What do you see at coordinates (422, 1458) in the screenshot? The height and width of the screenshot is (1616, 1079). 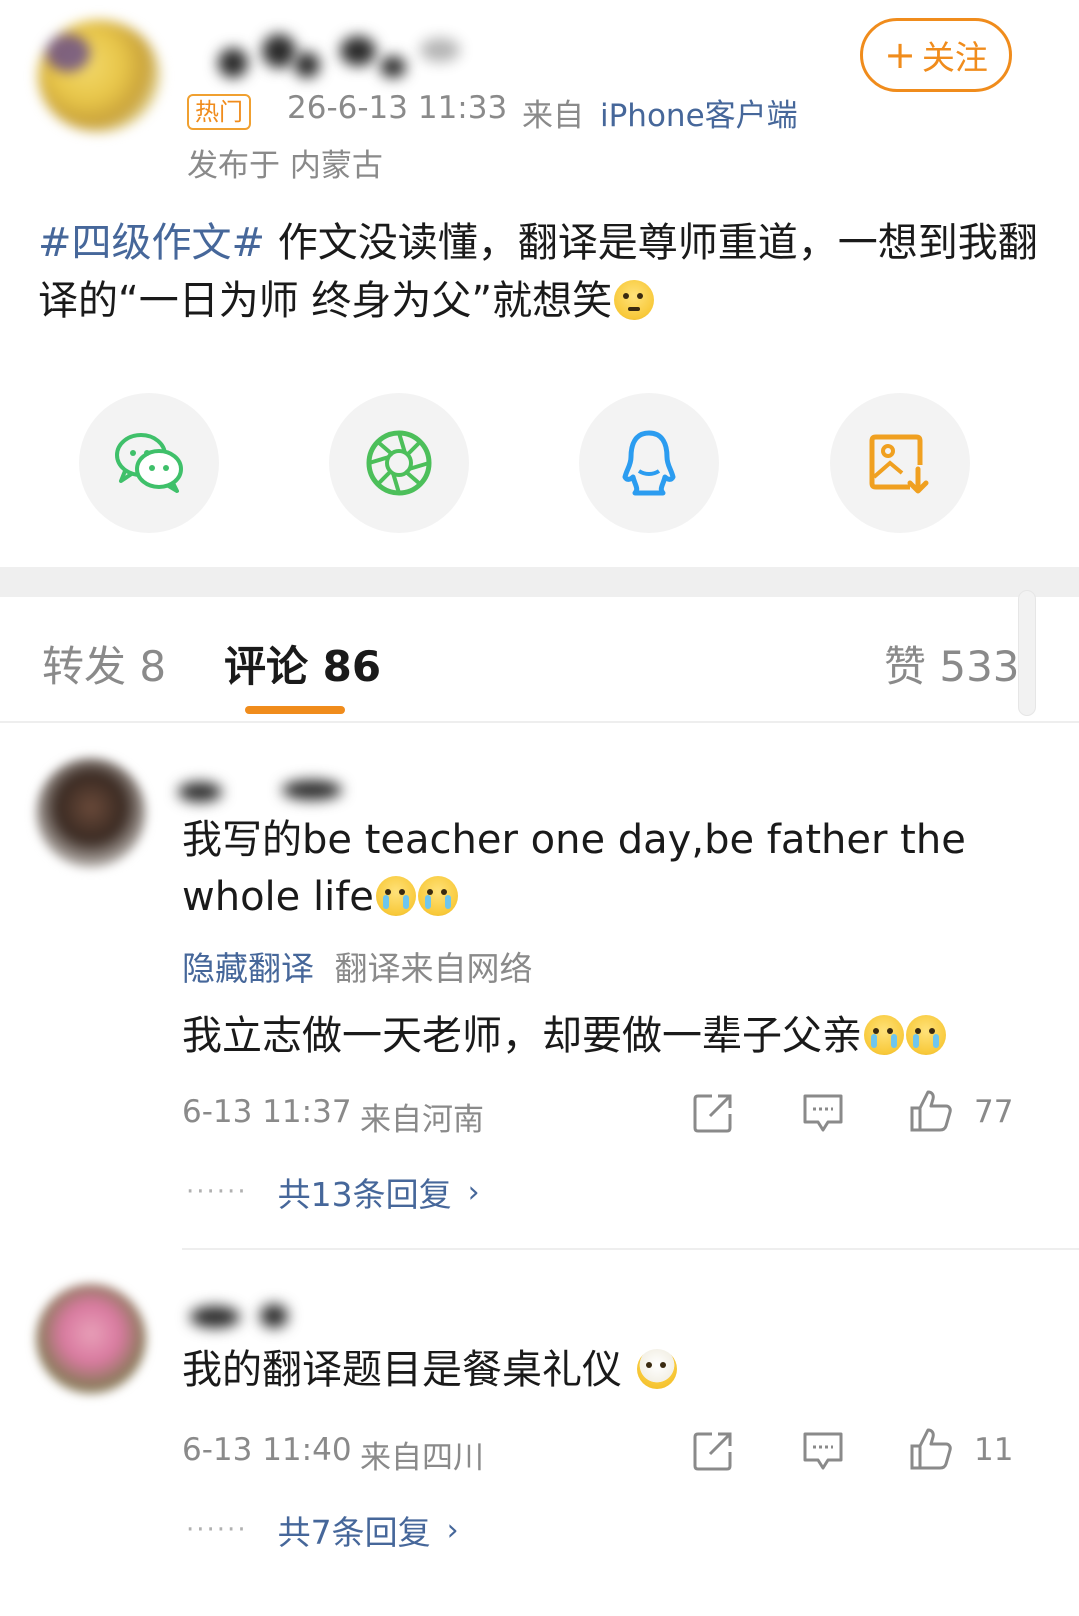 I see `comment-location: 来自四川` at bounding box center [422, 1458].